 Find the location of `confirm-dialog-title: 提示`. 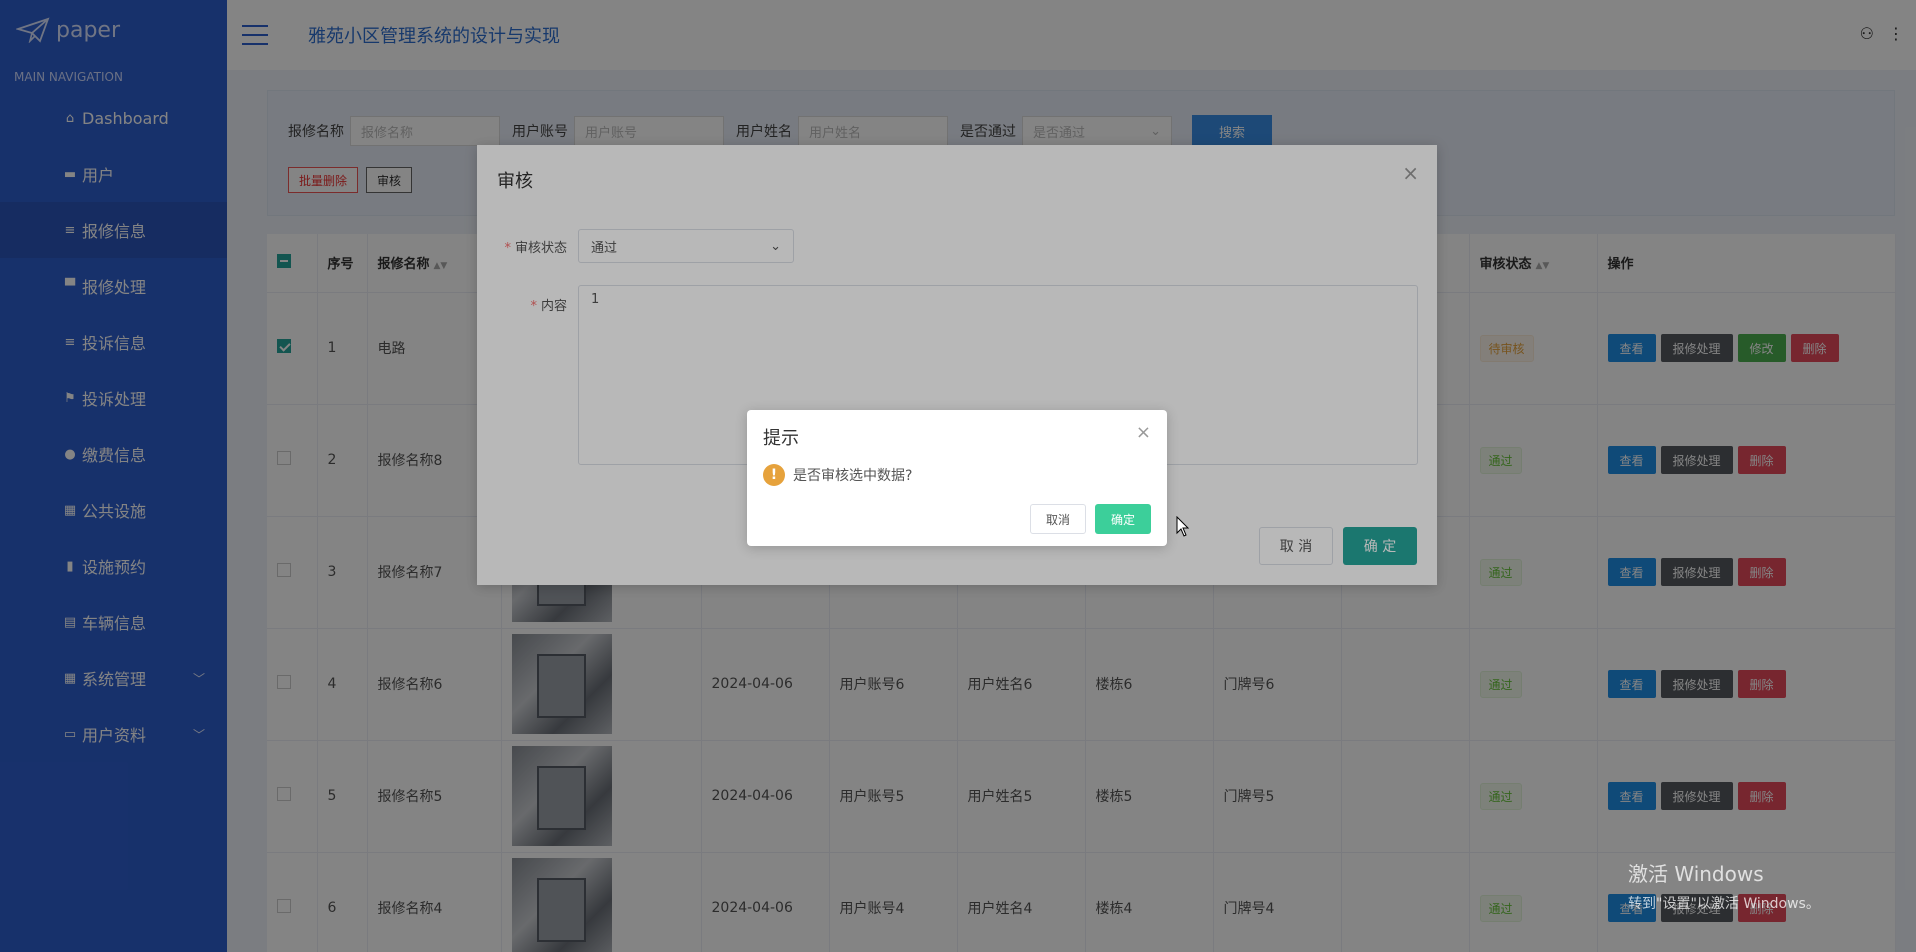

confirm-dialog-title: 提示 is located at coordinates (781, 438).